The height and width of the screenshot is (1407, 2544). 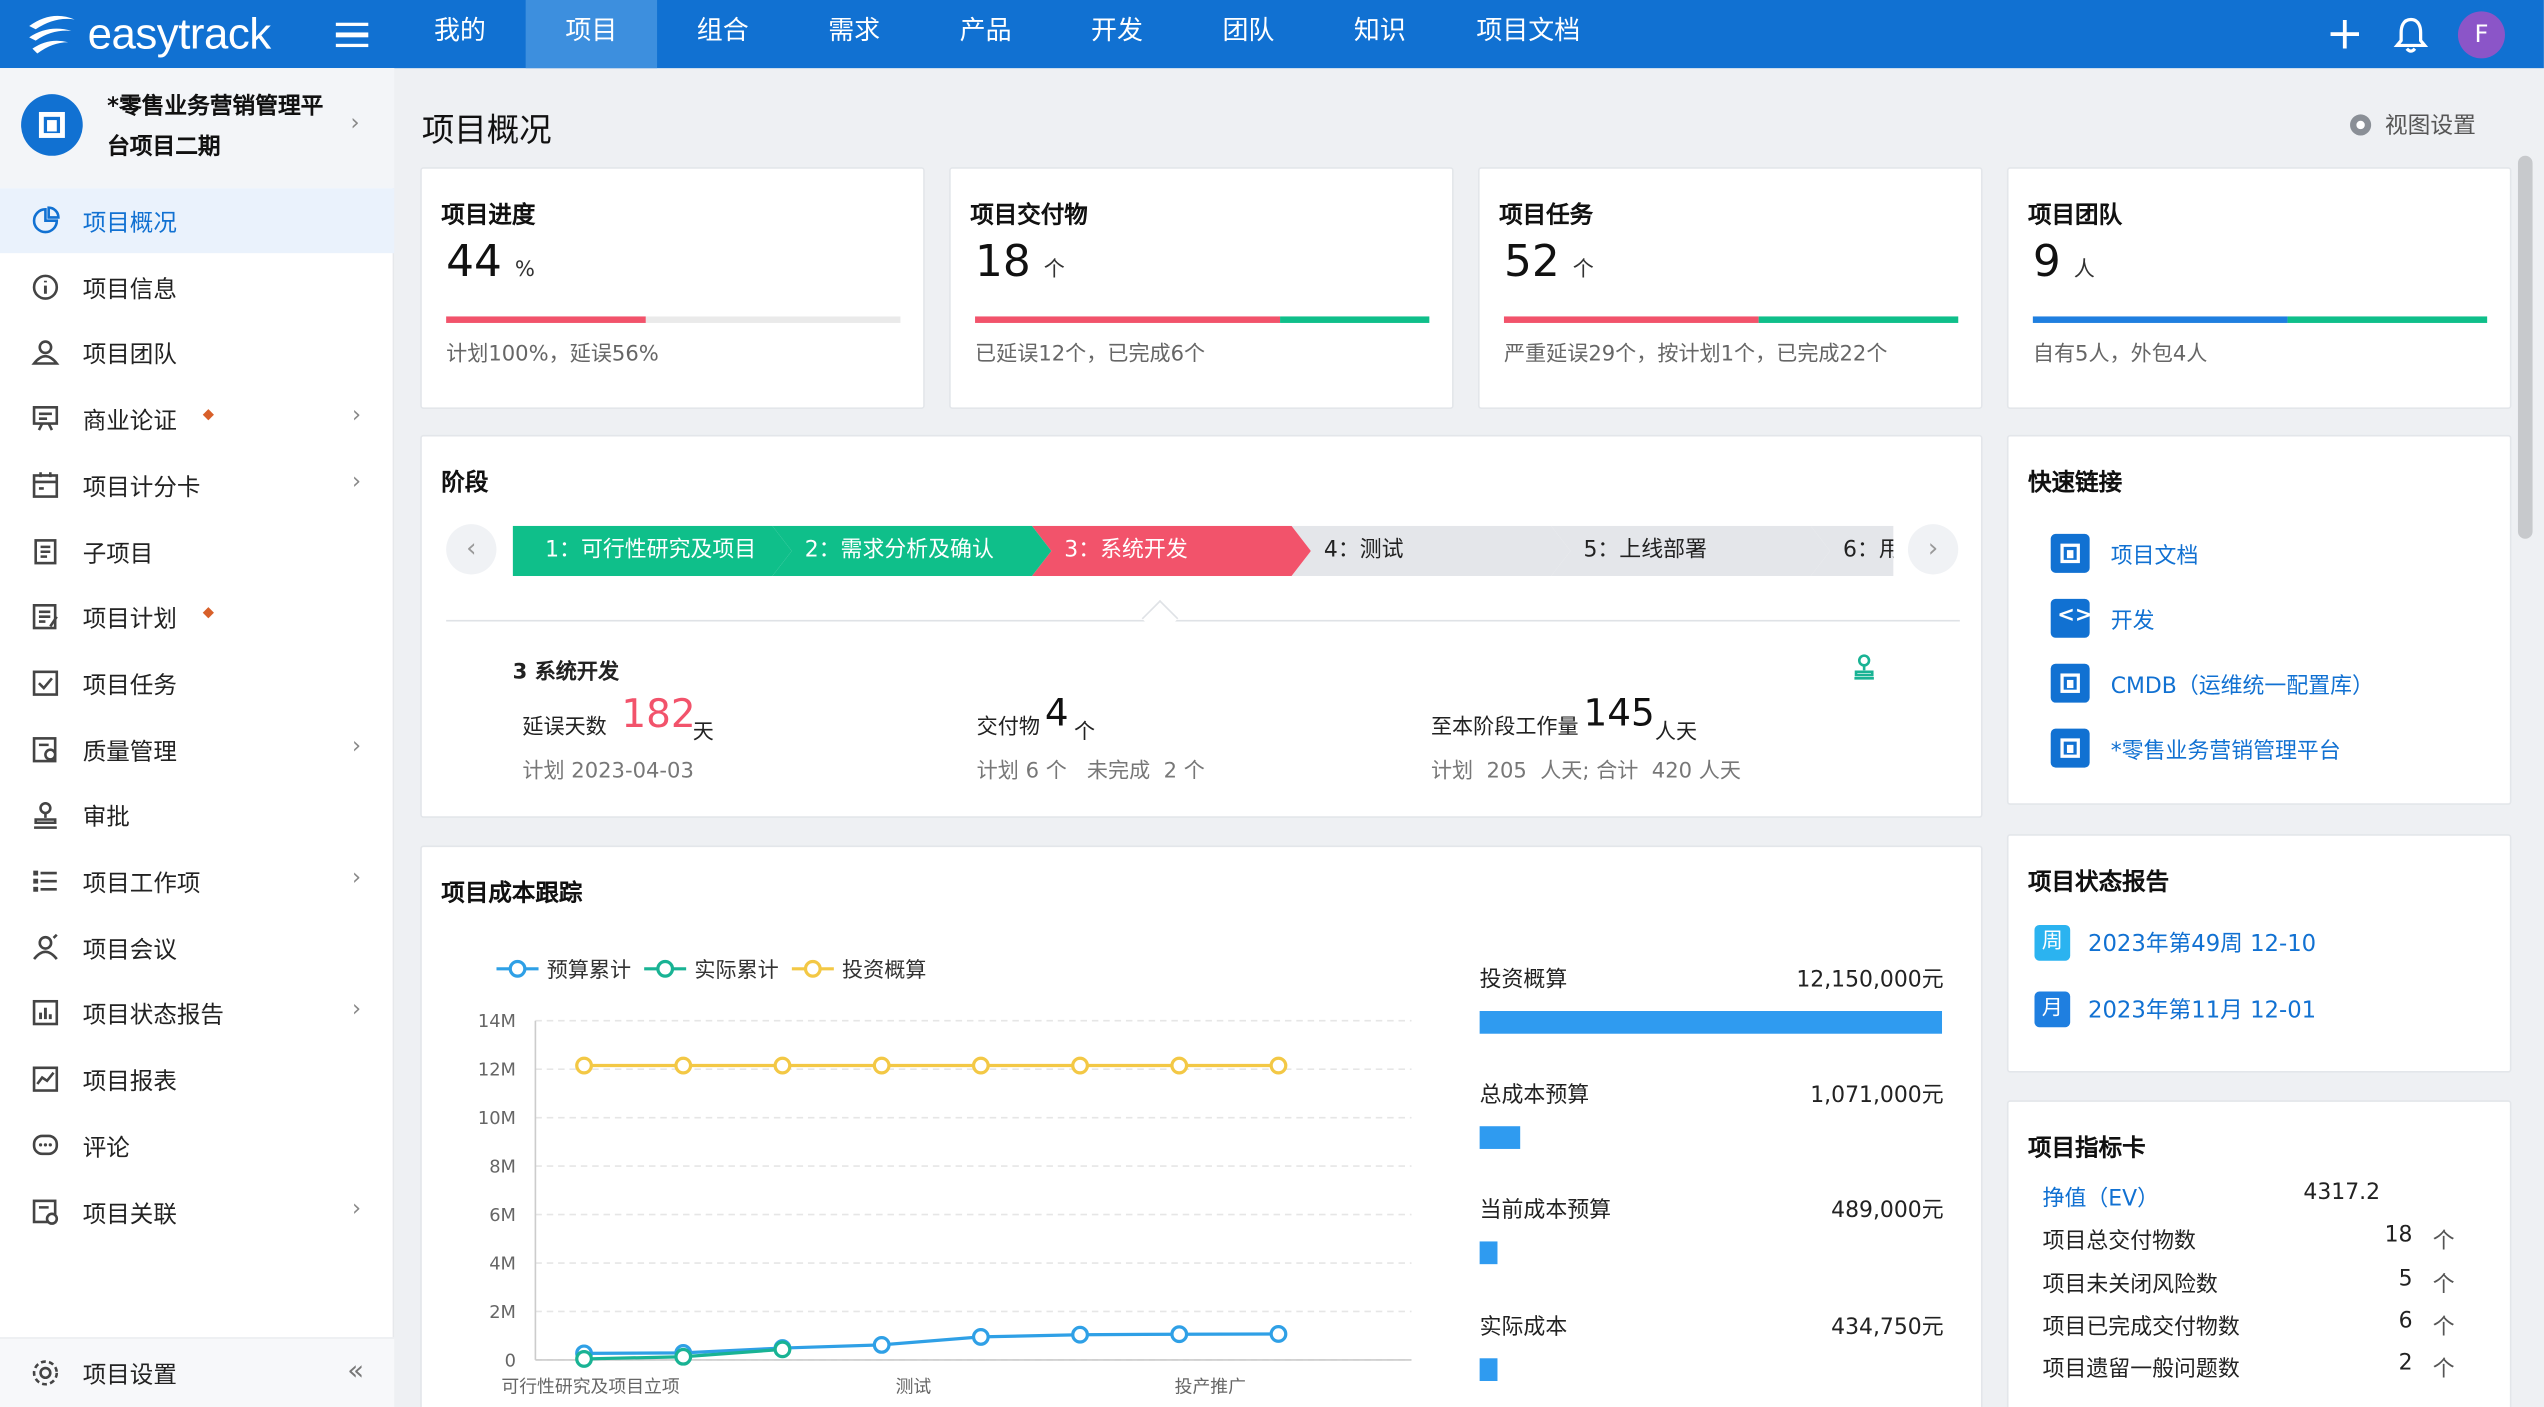 What do you see at coordinates (2175, 1009) in the screenshot?
I see `status-report-item-1: 月 2023年第11月 12-01` at bounding box center [2175, 1009].